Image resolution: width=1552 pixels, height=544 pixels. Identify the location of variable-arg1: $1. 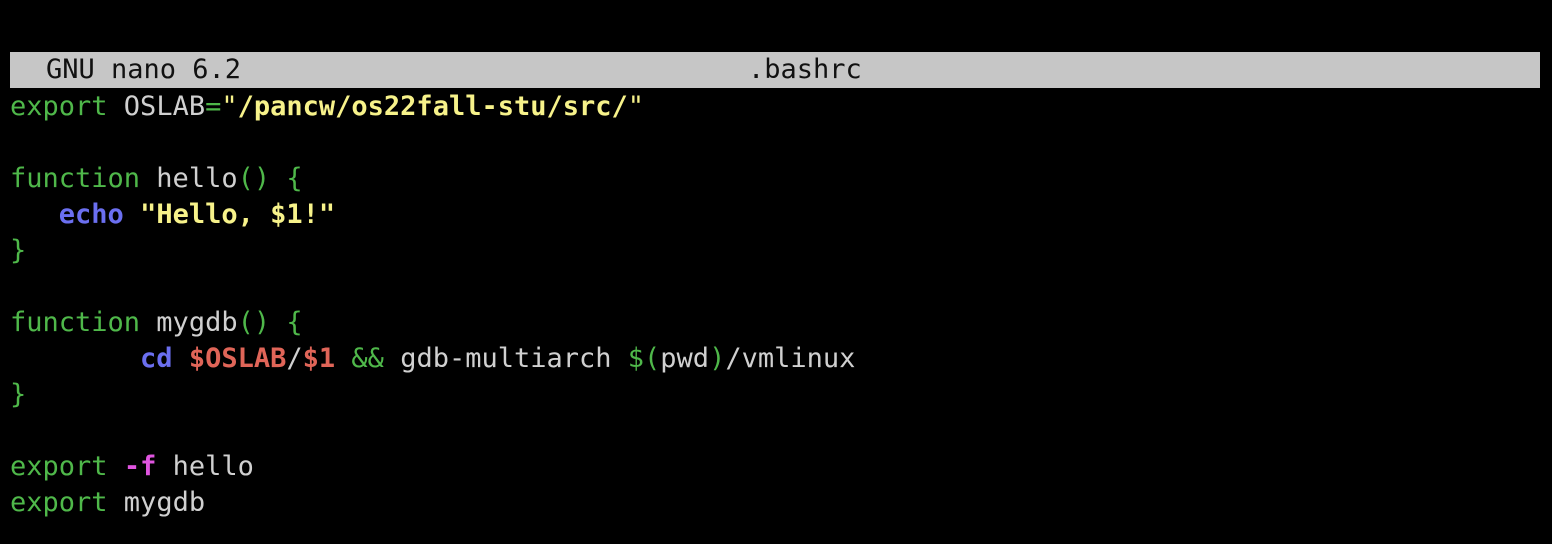
(319, 358).